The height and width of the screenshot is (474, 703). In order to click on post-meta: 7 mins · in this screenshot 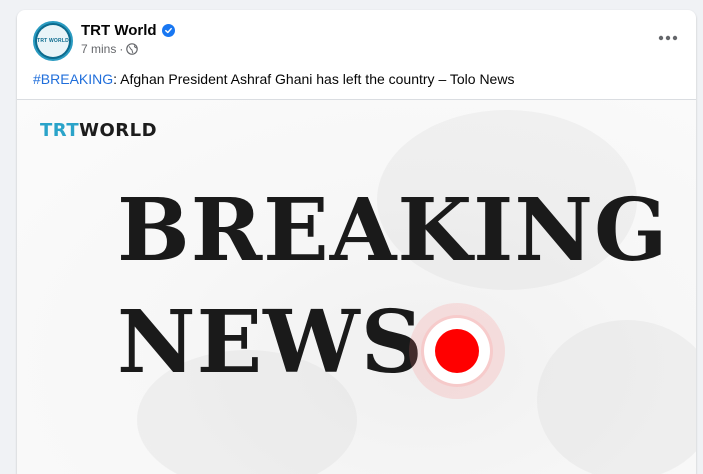, I will do `click(110, 49)`.